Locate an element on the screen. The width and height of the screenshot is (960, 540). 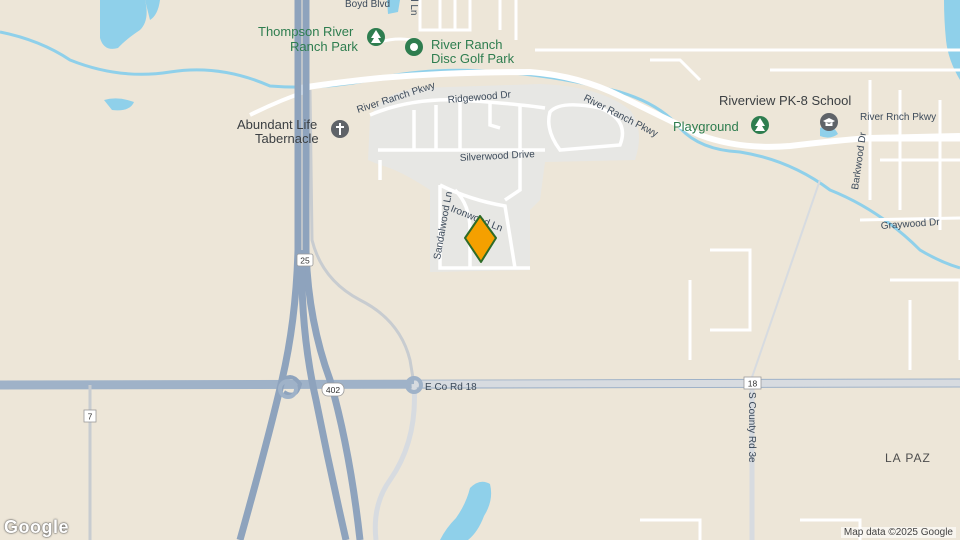
google-logo: Google is located at coordinates (36, 527).